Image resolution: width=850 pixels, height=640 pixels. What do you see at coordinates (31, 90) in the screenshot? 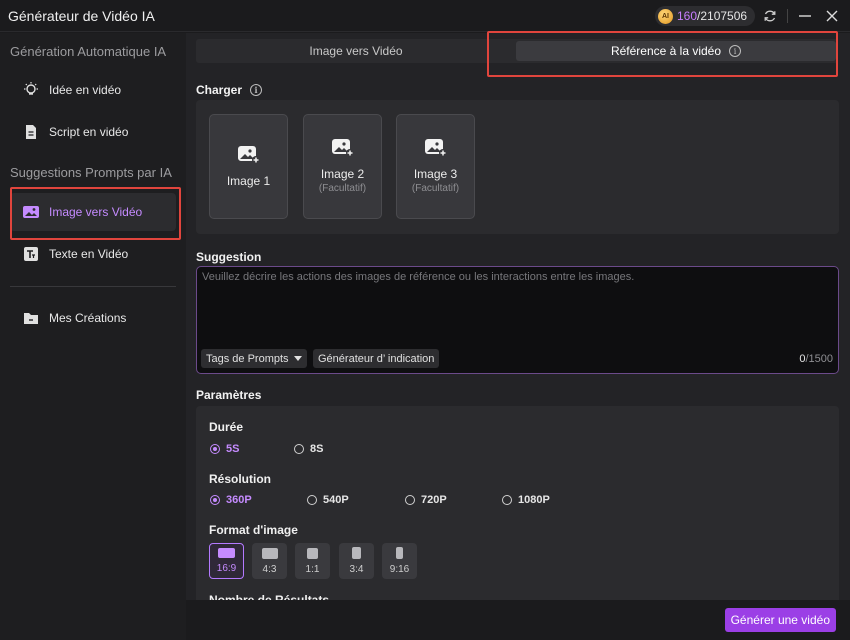
I see `lightbulb-icon` at bounding box center [31, 90].